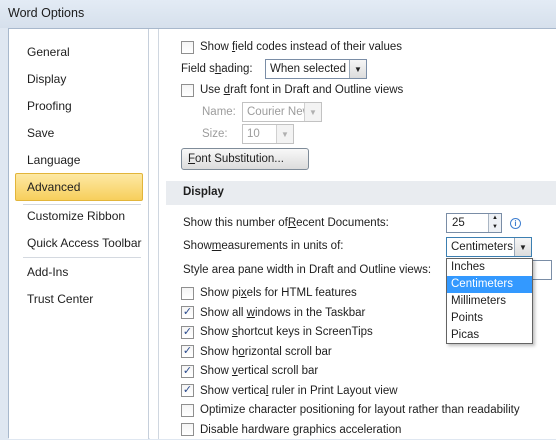 The width and height of the screenshot is (556, 440). Describe the element at coordinates (79, 160) in the screenshot. I see `sidebar-item-language: Language` at that location.